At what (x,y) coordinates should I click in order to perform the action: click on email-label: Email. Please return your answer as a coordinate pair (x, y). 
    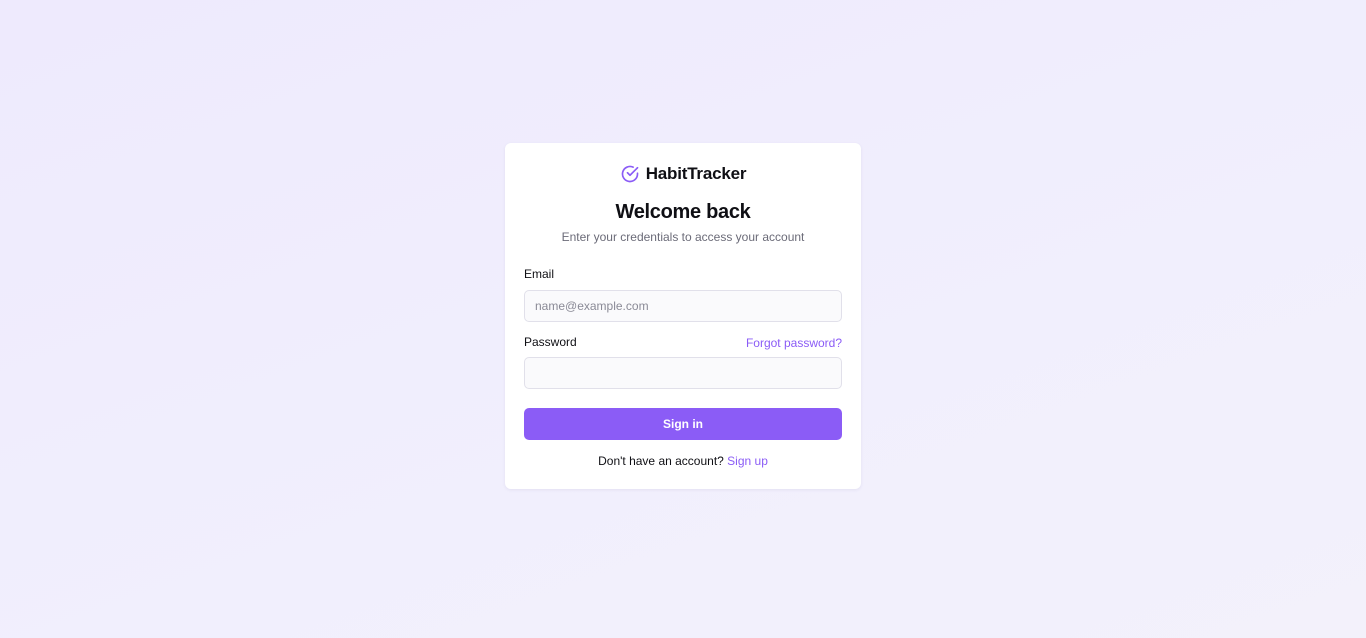
    Looking at the image, I should click on (539, 274).